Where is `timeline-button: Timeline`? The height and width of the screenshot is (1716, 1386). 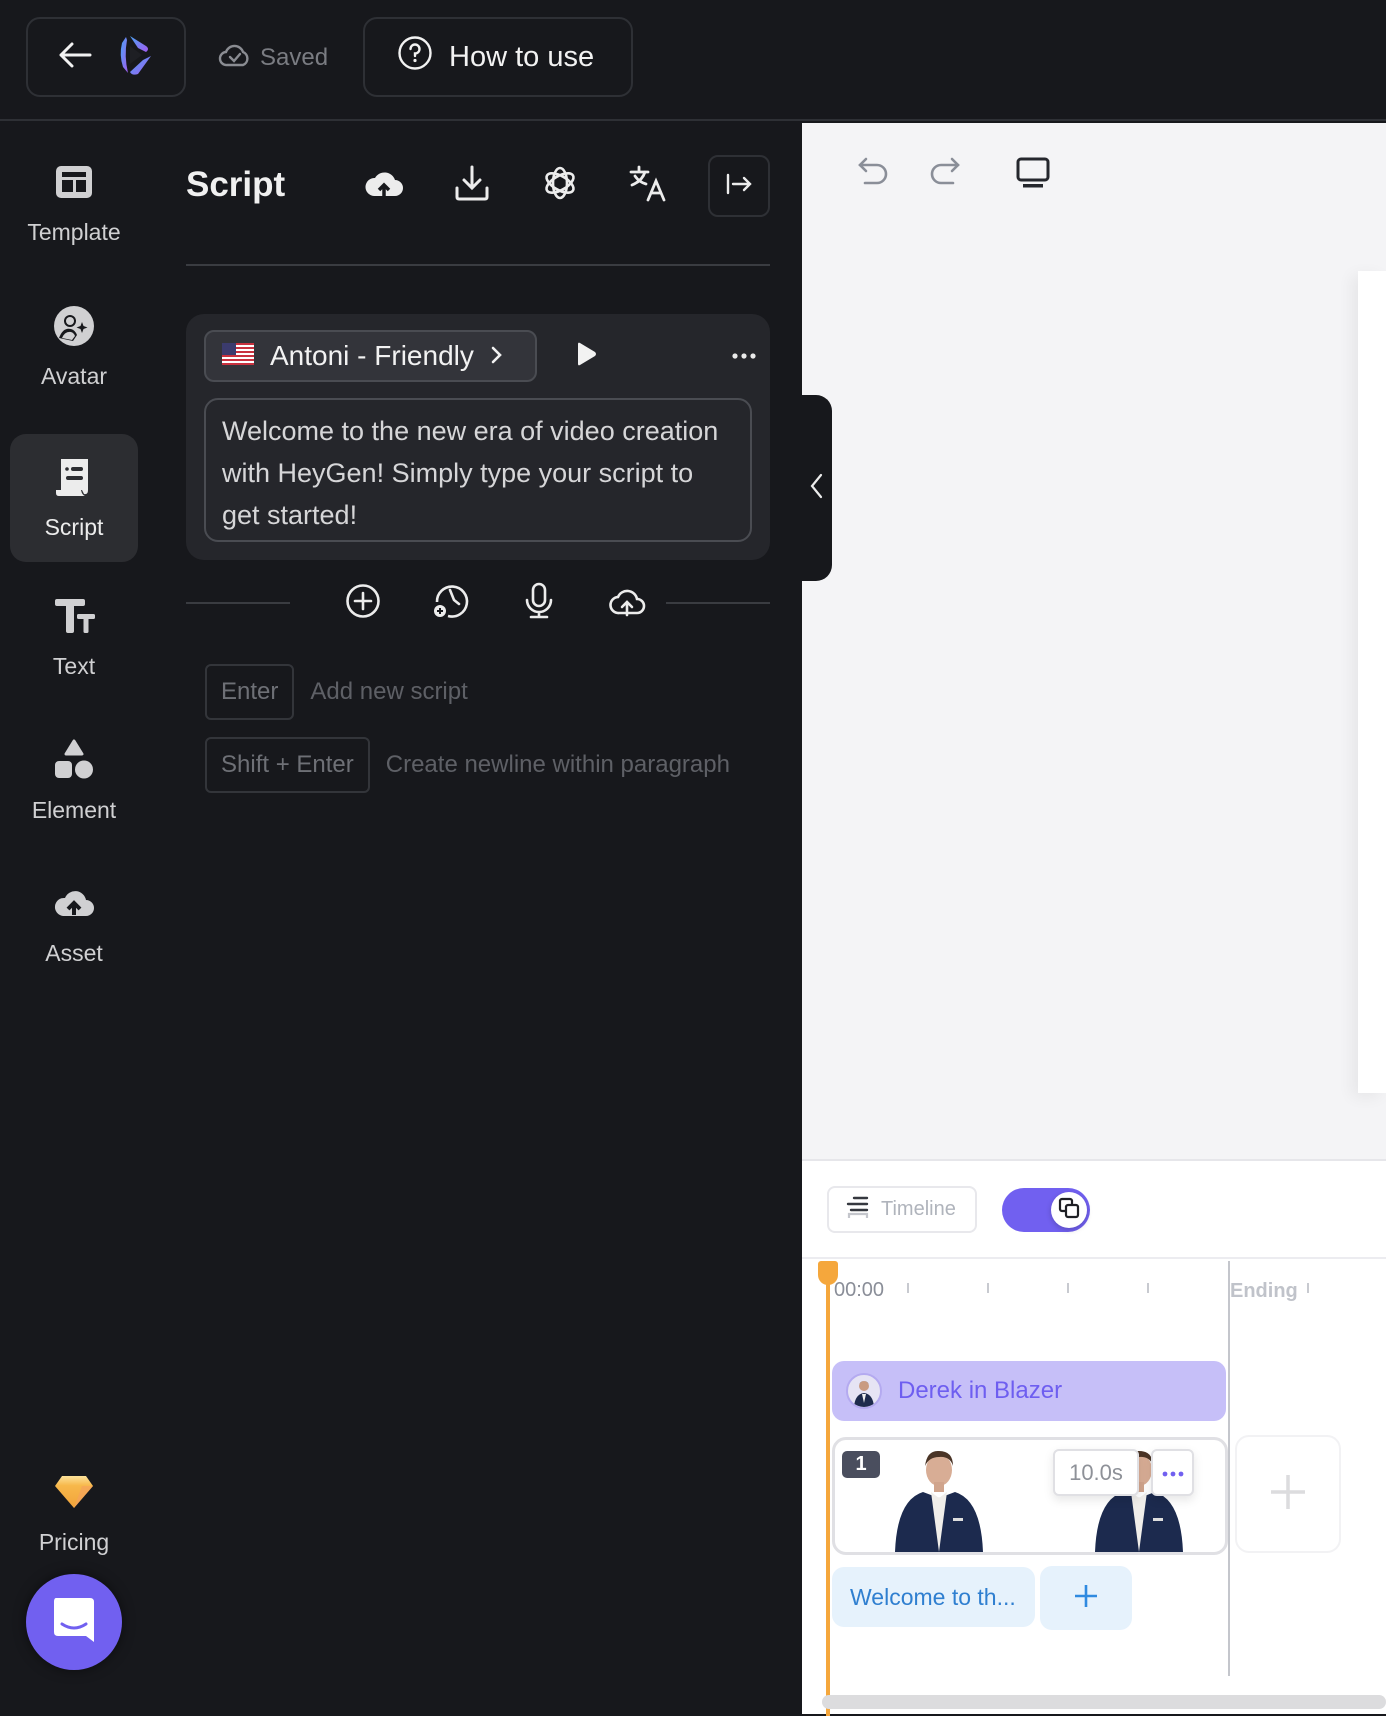 timeline-button: Timeline is located at coordinates (902, 1209).